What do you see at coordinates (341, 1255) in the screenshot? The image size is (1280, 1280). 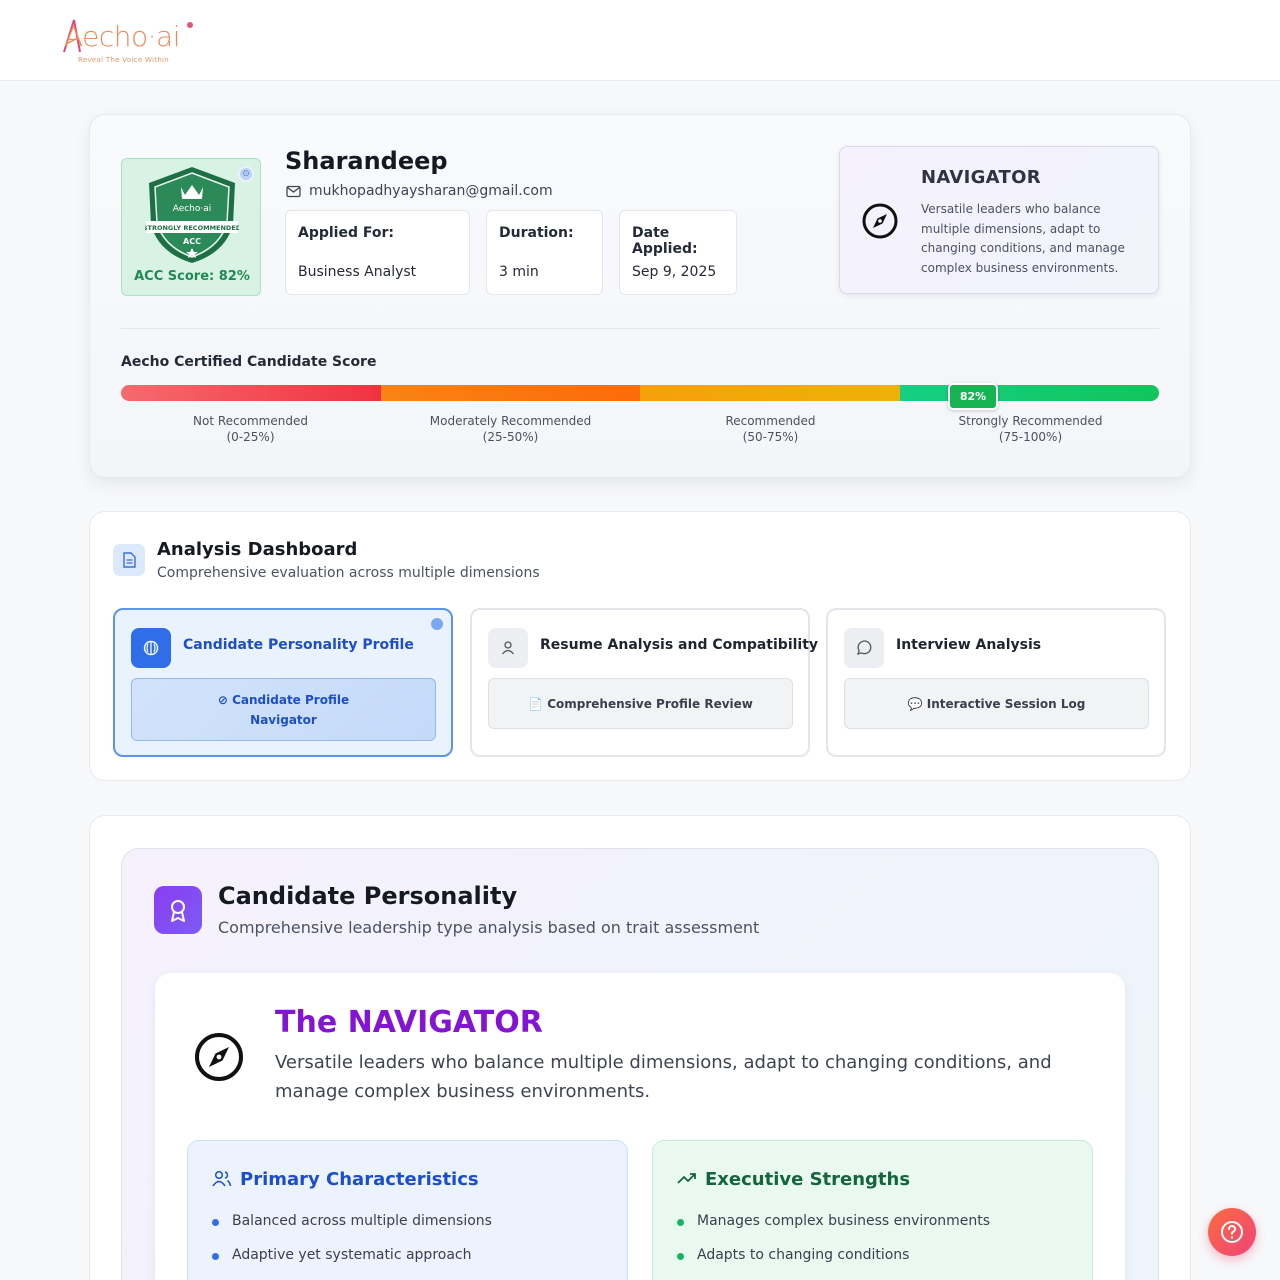 I see `list-item: Adaptive yet systematic approach` at bounding box center [341, 1255].